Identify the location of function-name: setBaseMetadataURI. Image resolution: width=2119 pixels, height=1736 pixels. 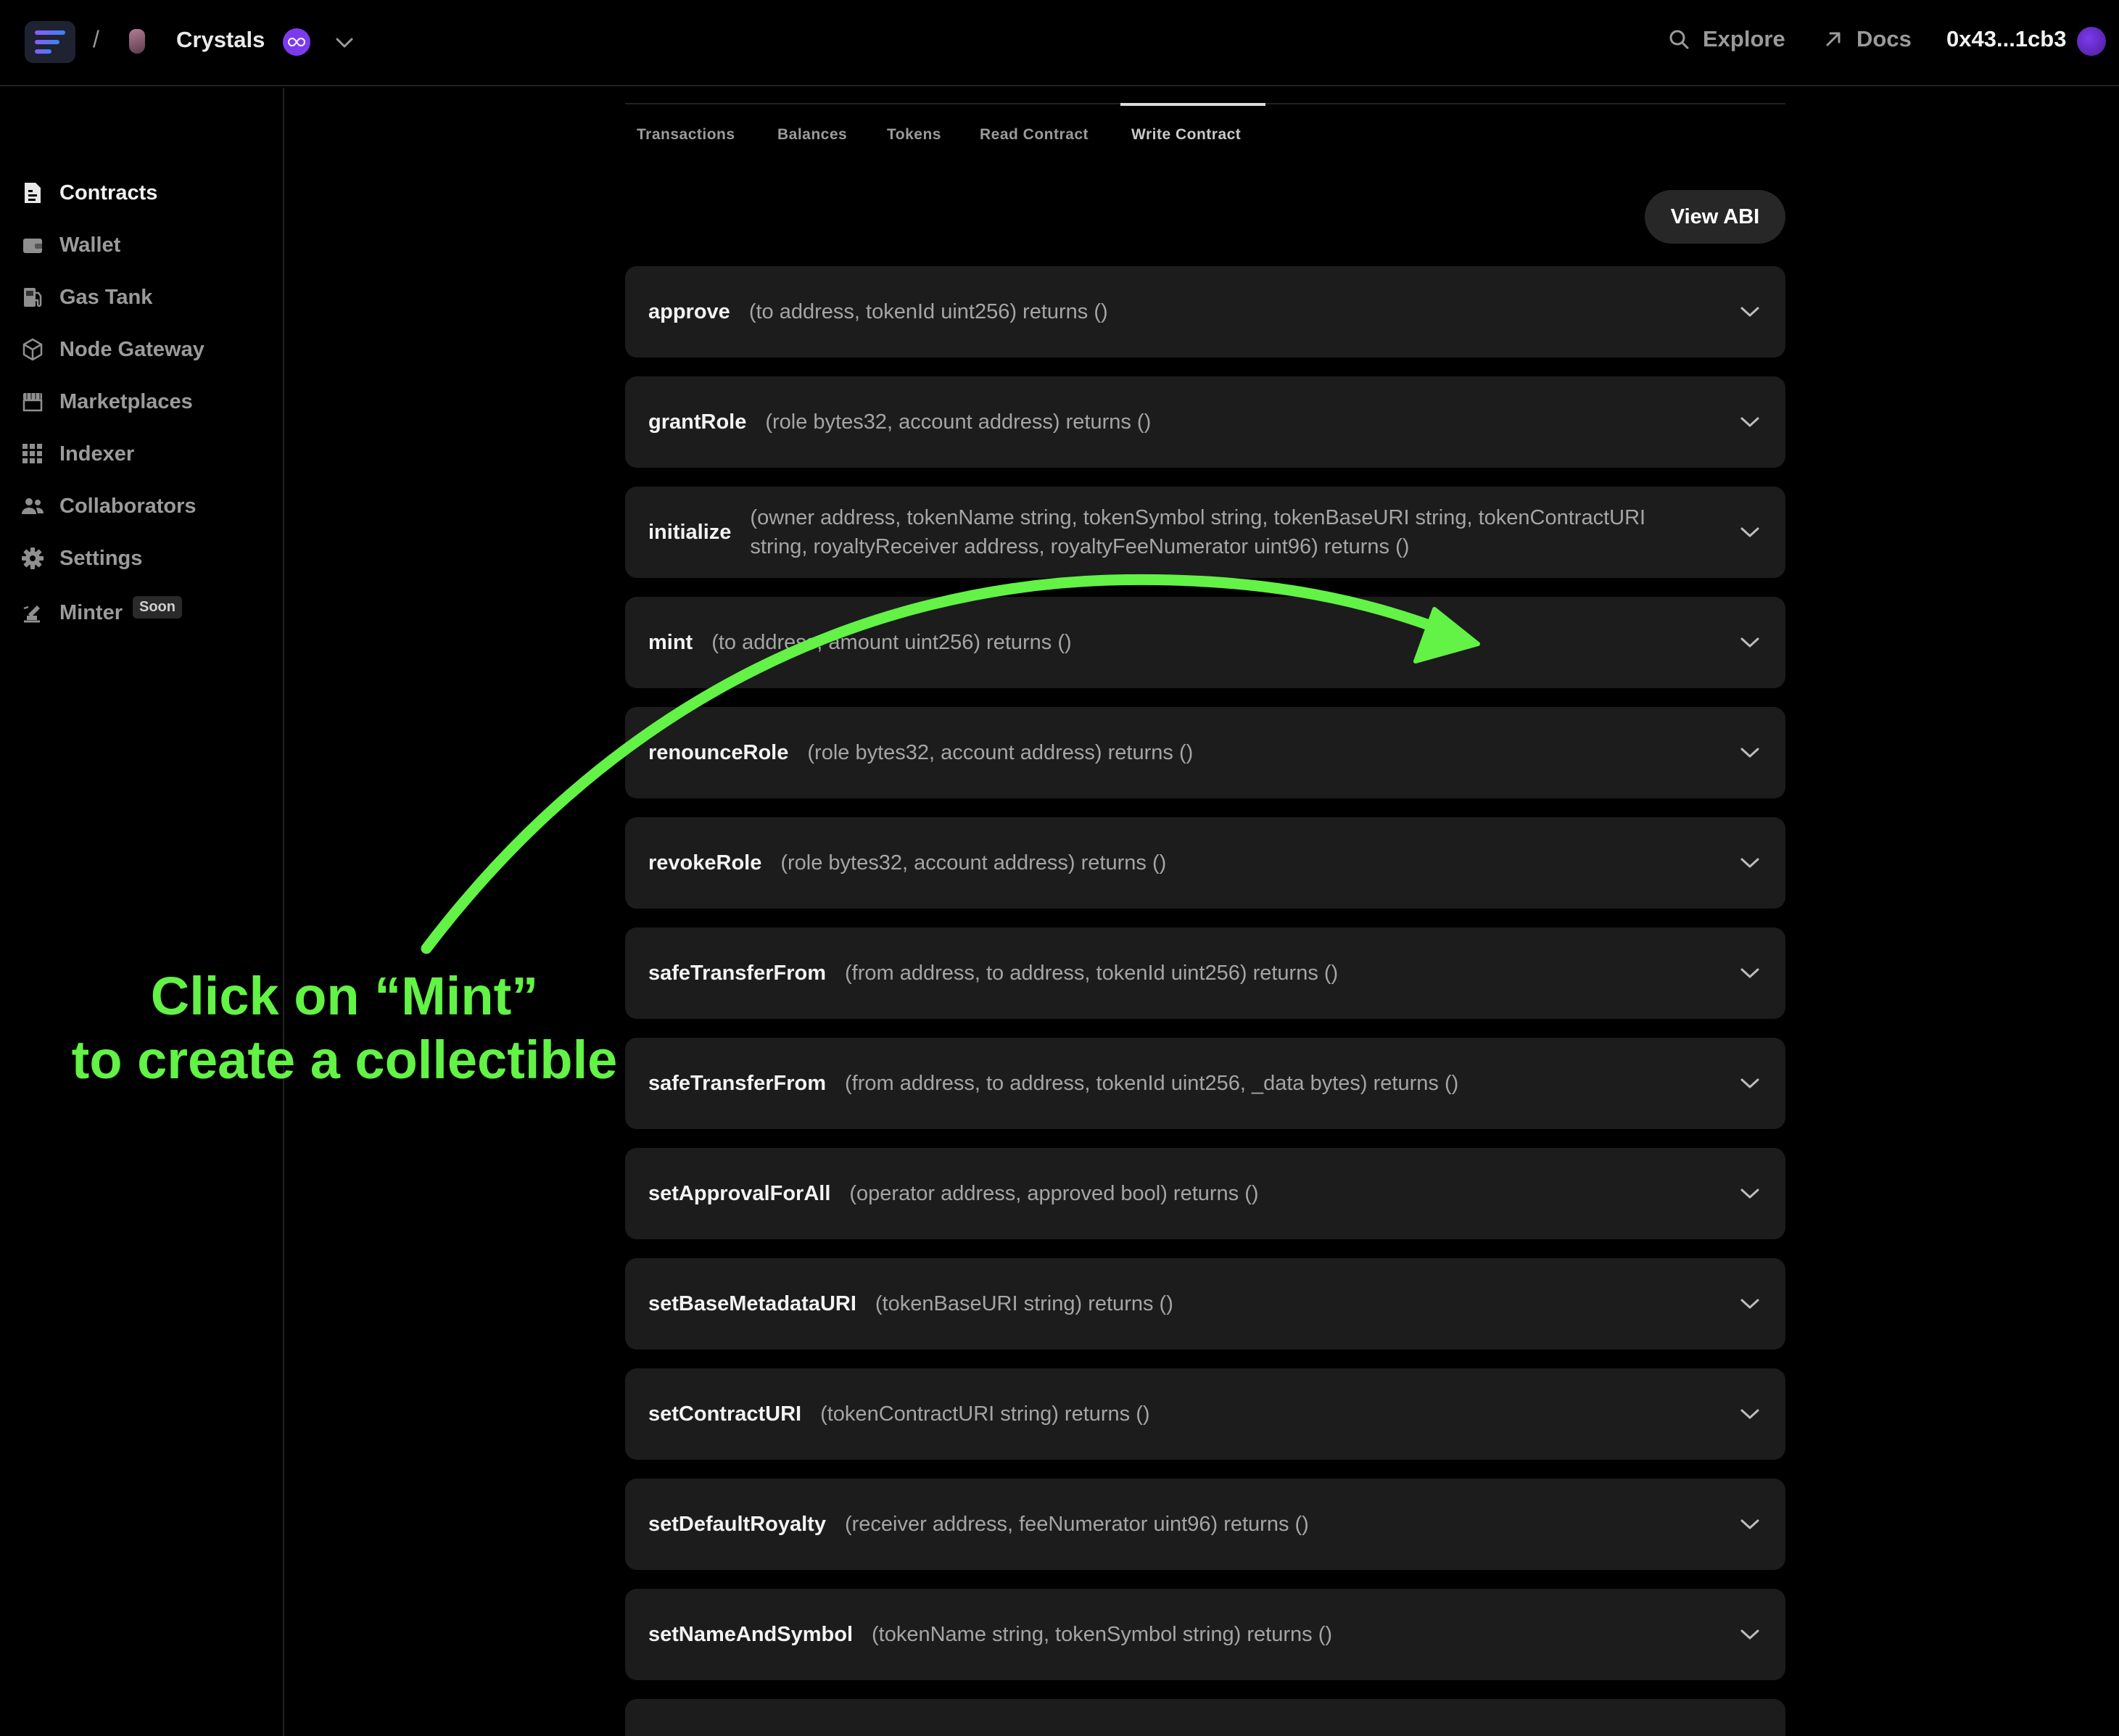
(752, 1303).